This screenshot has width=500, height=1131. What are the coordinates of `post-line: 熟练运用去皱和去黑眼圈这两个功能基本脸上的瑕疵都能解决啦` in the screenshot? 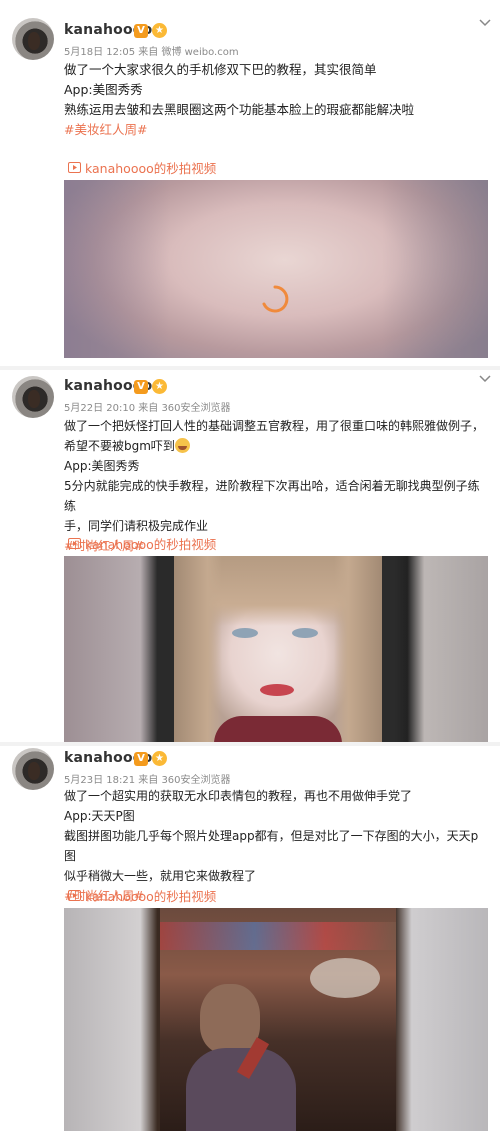 It's located at (239, 109).